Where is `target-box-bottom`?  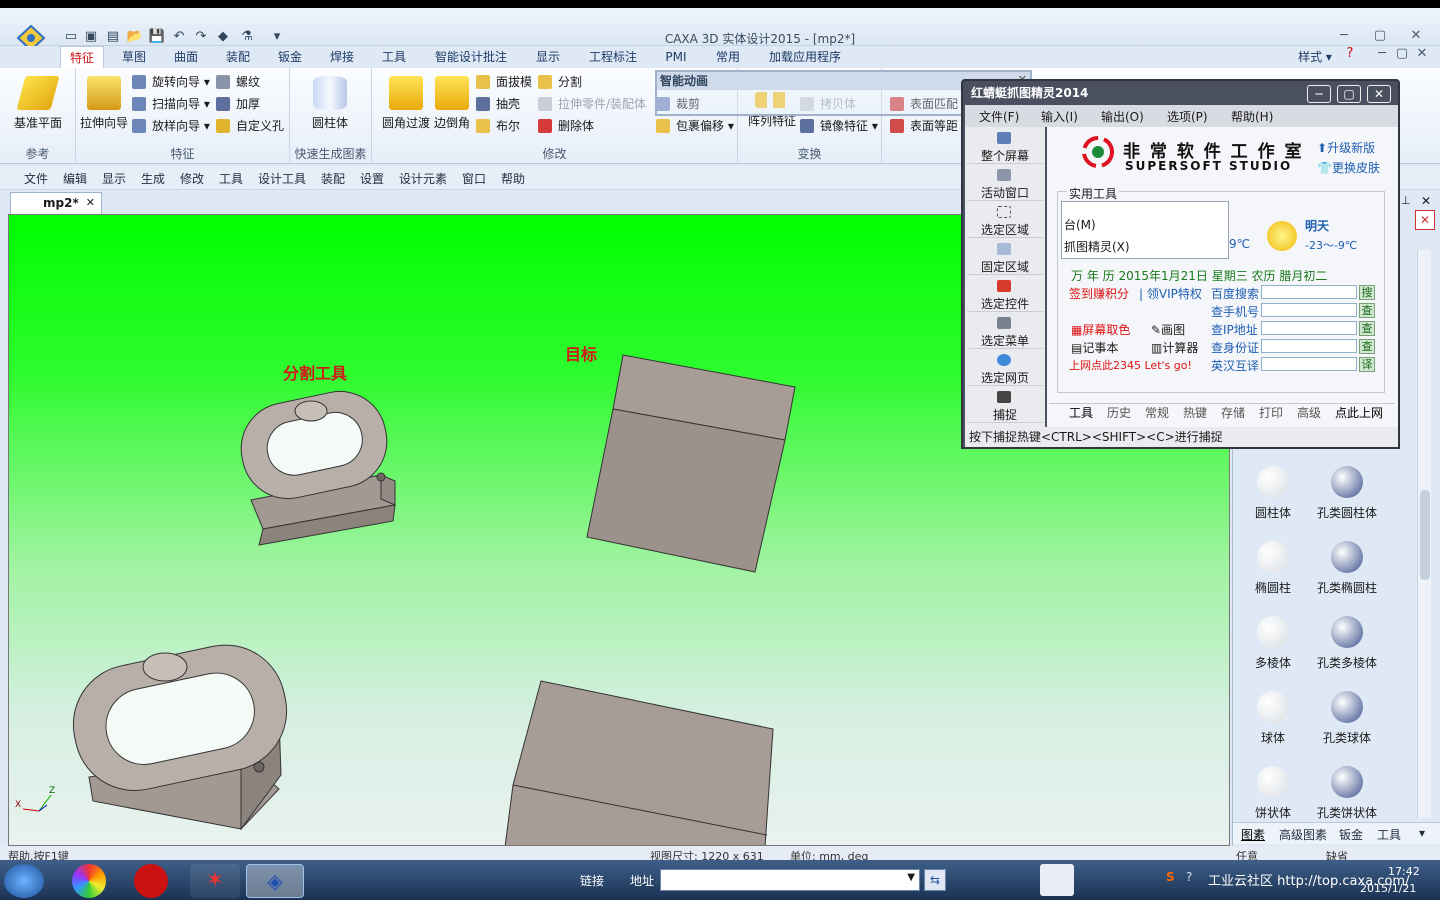 target-box-bottom is located at coordinates (639, 763).